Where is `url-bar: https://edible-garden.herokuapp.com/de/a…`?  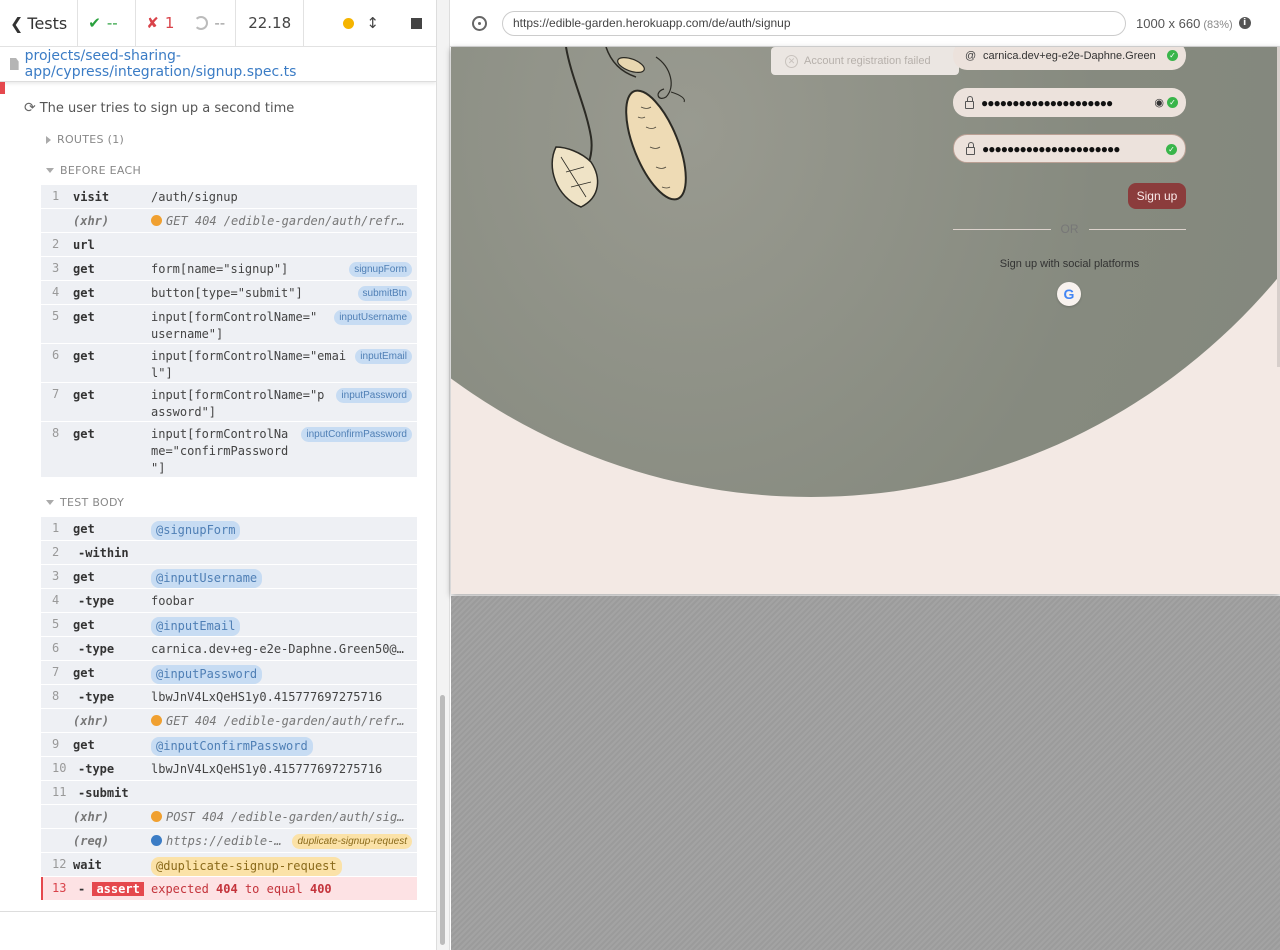 url-bar: https://edible-garden.herokuapp.com/de/a… is located at coordinates (814, 23).